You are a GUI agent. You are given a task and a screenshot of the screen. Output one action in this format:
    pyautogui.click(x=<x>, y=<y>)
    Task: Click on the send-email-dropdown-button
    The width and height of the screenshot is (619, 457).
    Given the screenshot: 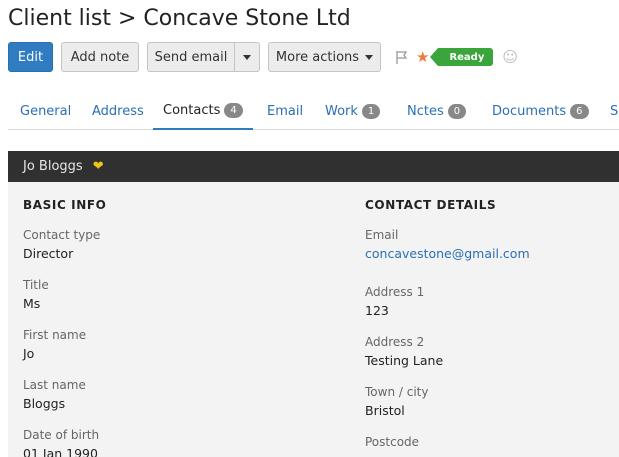 What is the action you would take?
    pyautogui.click(x=247, y=57)
    